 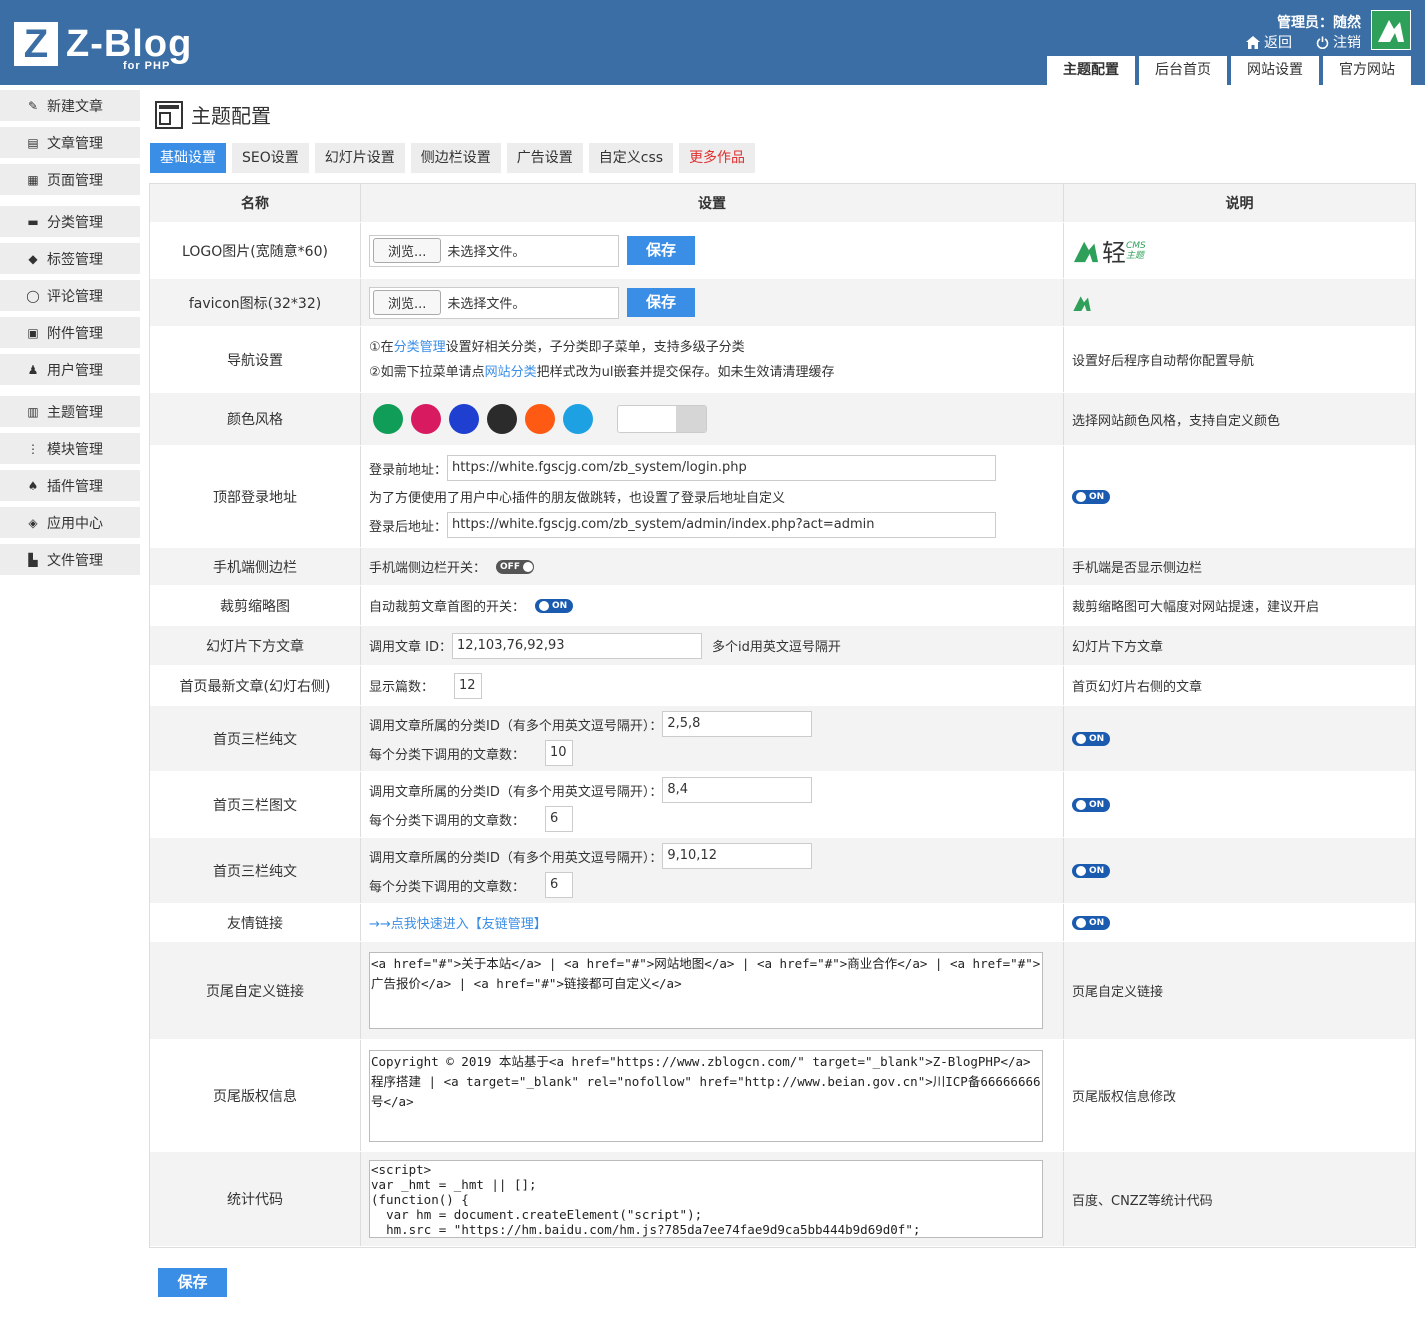 What do you see at coordinates (468, 685) in the screenshot?
I see `latest-count-input: 12` at bounding box center [468, 685].